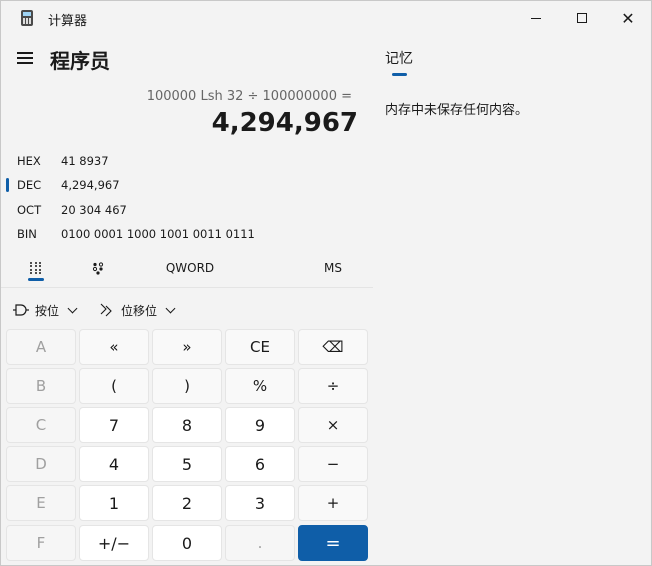 The image size is (652, 566). I want to click on hex-a-button: A, so click(41, 347).